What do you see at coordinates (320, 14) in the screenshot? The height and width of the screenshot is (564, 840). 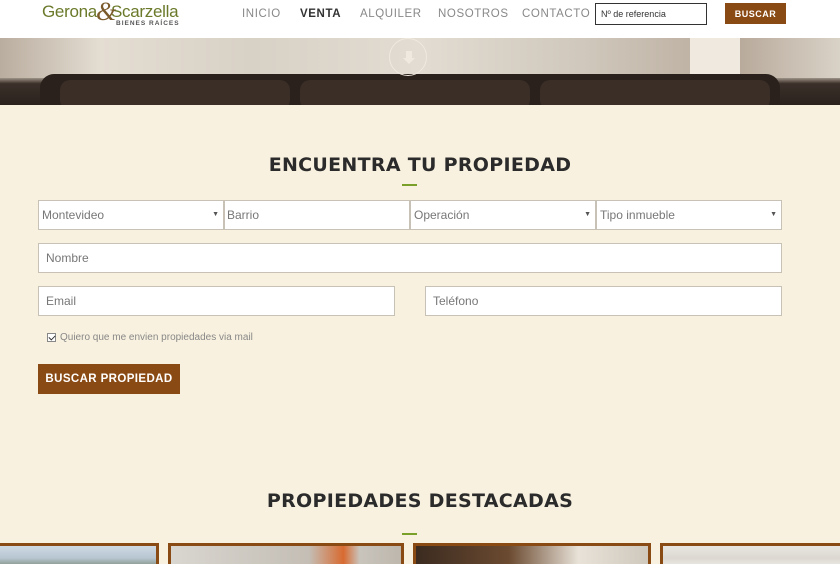 I see `nav-item-venta: VENTA` at bounding box center [320, 14].